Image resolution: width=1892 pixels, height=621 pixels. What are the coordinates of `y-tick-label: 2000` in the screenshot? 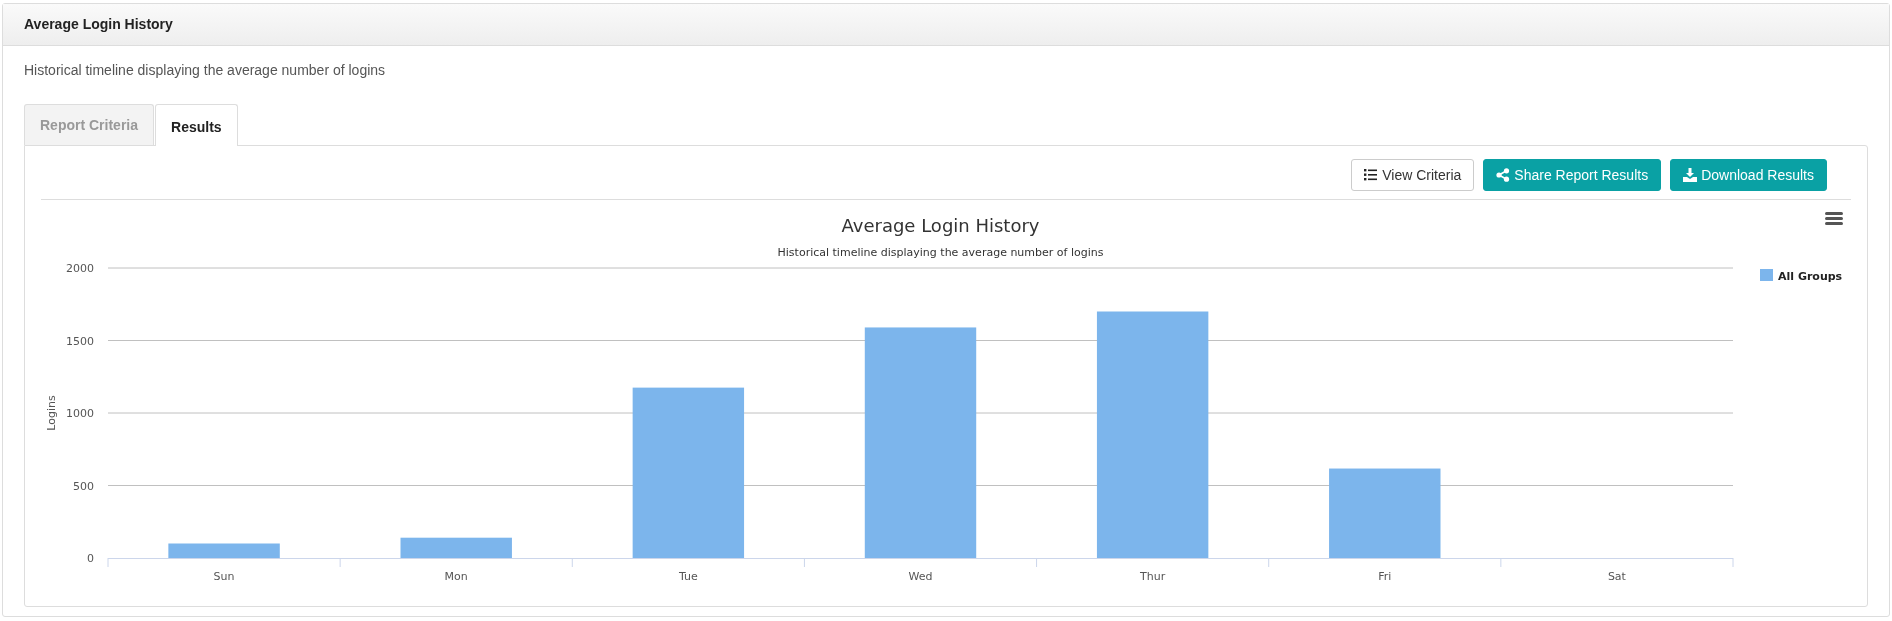 It's located at (80, 268).